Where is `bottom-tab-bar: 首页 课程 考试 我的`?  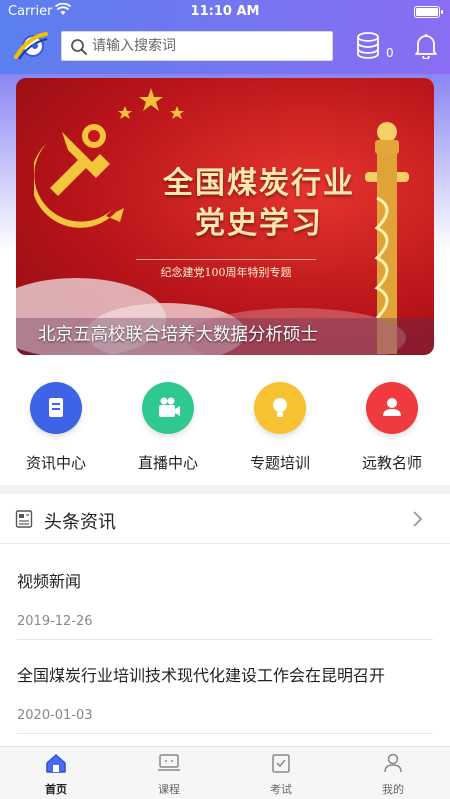
bottom-tab-bar: 首页 课程 考试 我的 is located at coordinates (225, 772).